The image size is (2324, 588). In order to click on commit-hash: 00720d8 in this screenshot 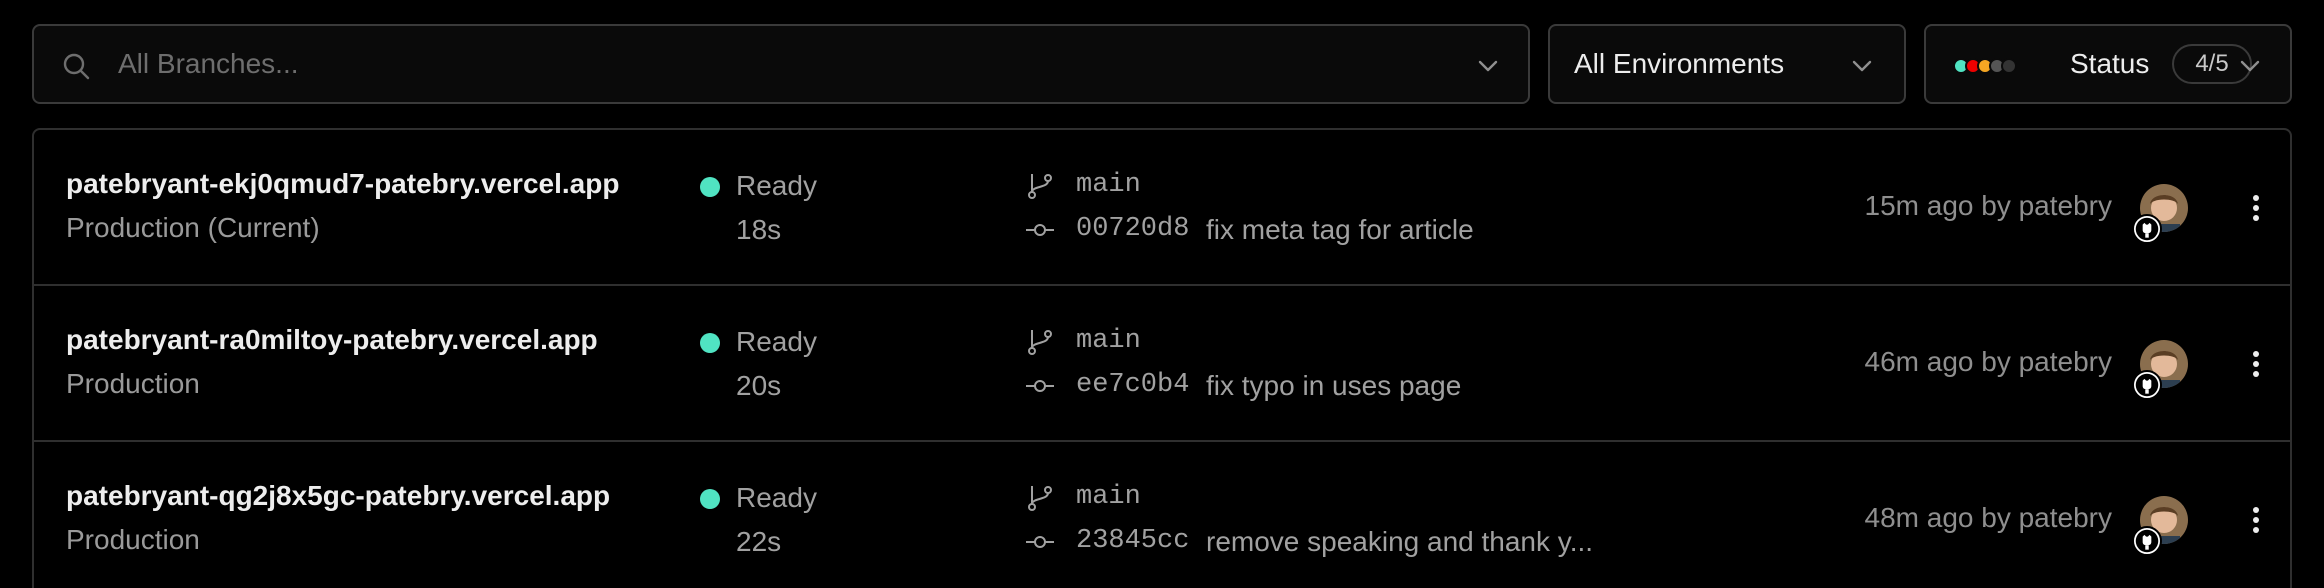, I will do `click(1132, 229)`.